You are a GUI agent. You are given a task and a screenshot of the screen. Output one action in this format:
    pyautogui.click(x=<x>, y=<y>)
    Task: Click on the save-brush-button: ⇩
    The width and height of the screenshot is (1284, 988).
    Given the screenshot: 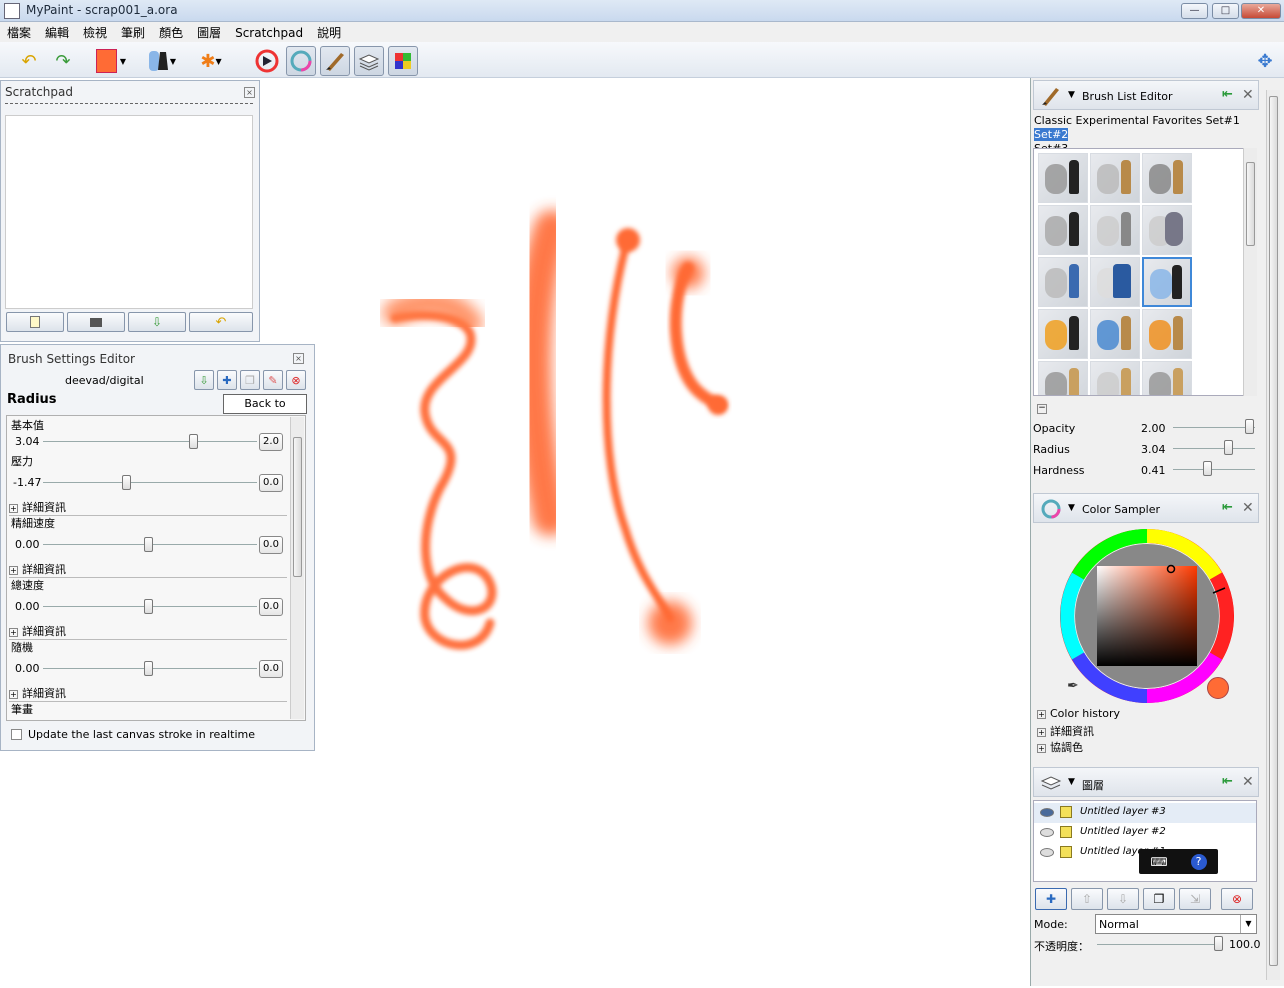 What is the action you would take?
    pyautogui.click(x=204, y=380)
    